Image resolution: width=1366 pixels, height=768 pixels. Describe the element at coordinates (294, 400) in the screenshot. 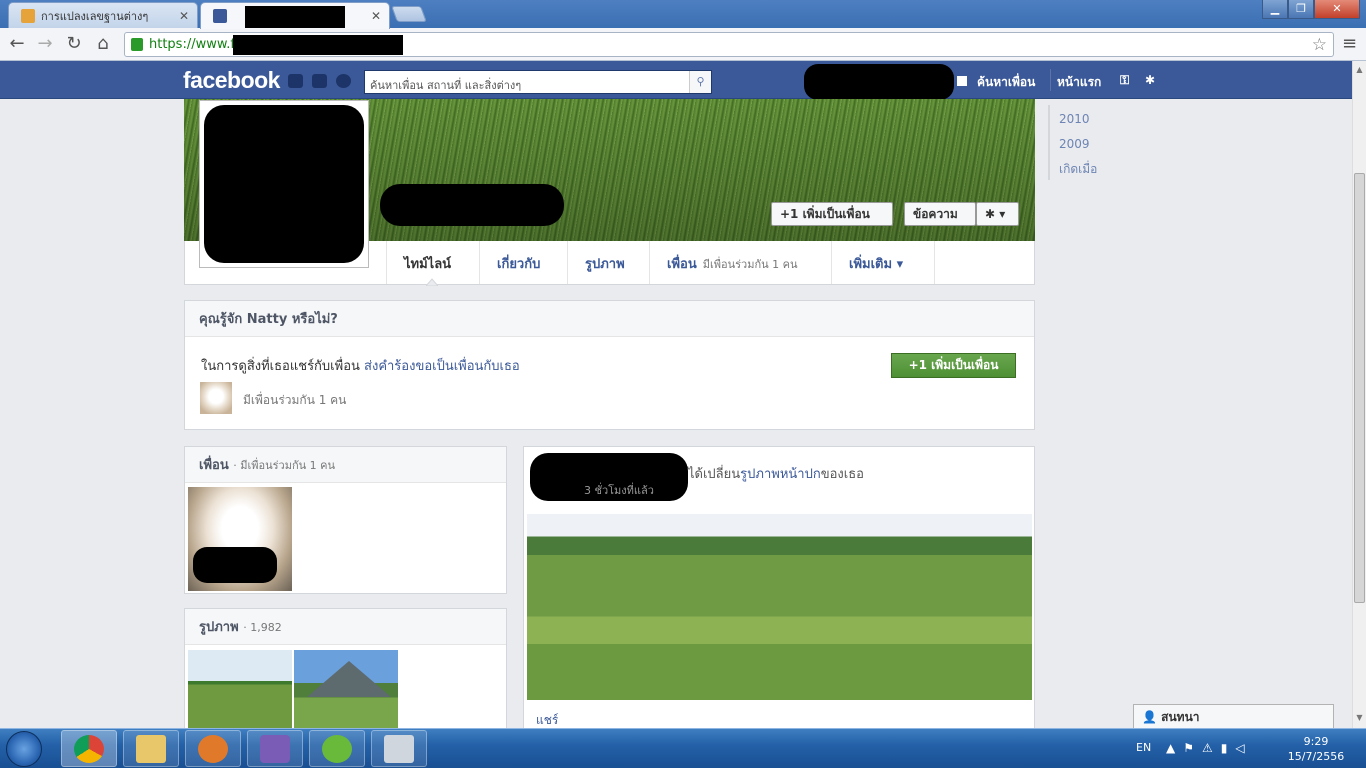

I see `mutual-friends-text: มีเพื่อนร่วมกัน 1 คน` at that location.